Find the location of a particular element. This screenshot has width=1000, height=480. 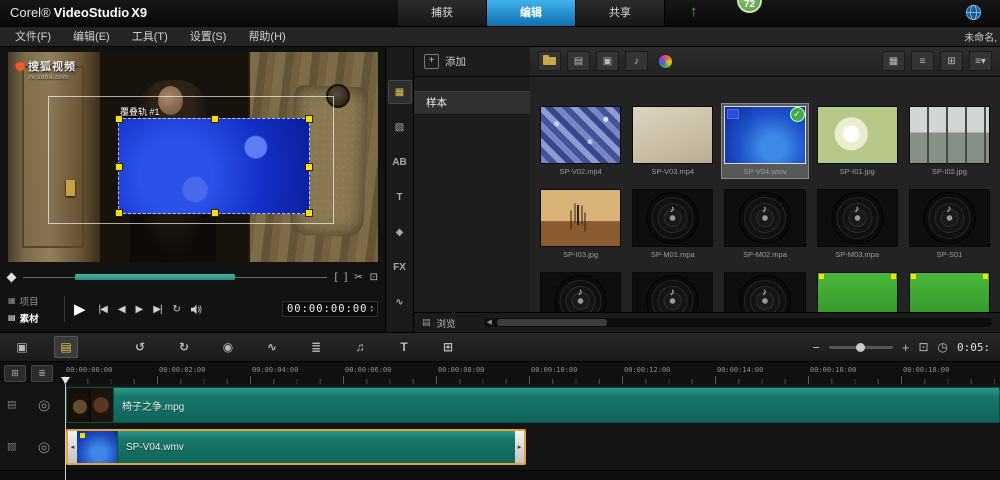

media-thumbnail: SP-V03.mp4 is located at coordinates (672, 141).